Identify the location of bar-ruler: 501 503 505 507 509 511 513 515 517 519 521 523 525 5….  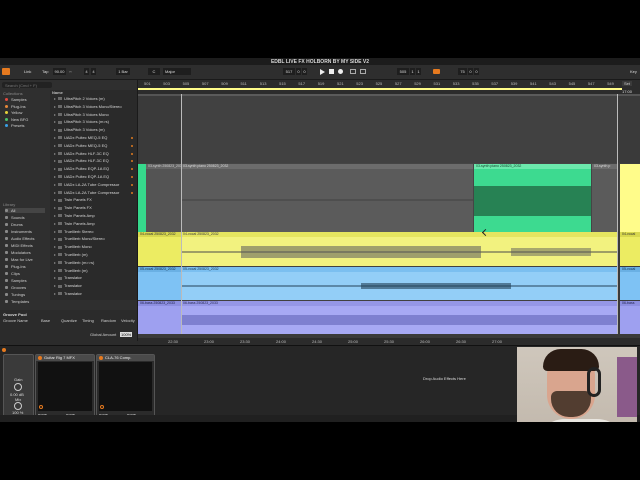
(389, 87).